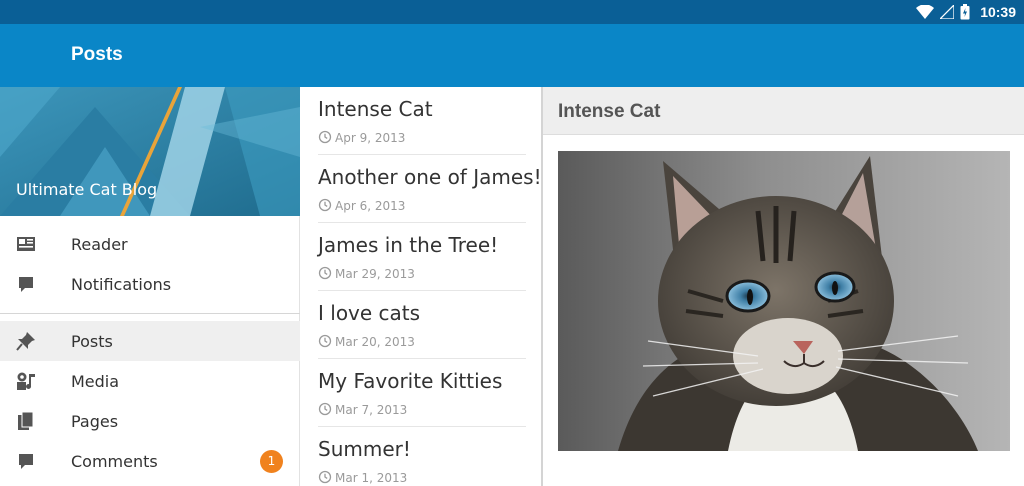 The image size is (1024, 486). What do you see at coordinates (150, 313) in the screenshot?
I see `nav-divider` at bounding box center [150, 313].